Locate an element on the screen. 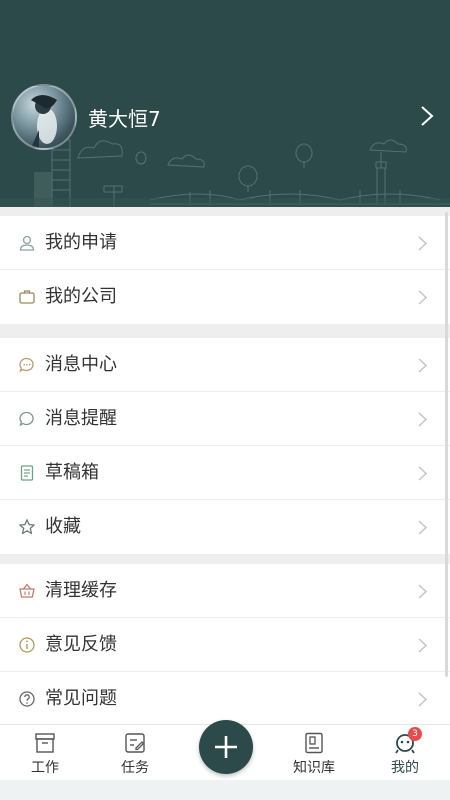 The width and height of the screenshot is (450, 800). question-icon is located at coordinates (27, 699).